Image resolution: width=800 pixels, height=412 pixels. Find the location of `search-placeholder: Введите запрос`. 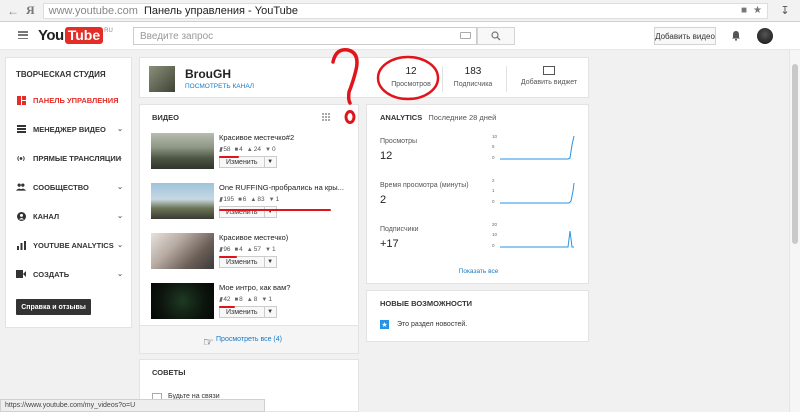

search-placeholder: Введите запрос is located at coordinates (177, 36).